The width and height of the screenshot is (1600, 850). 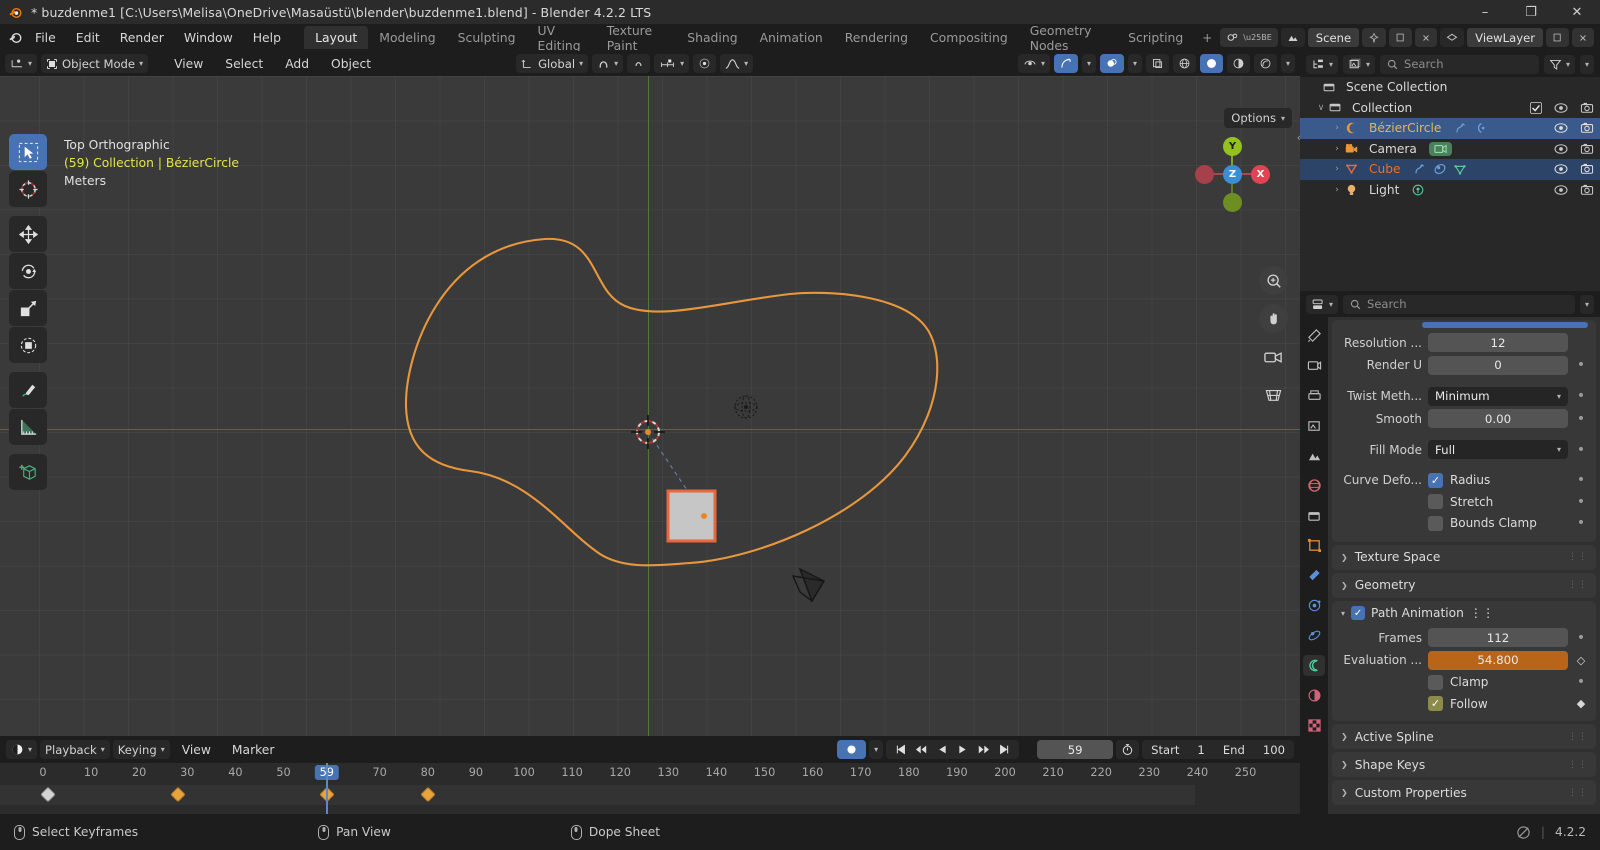 I want to click on zoom-icon, so click(x=1273, y=280).